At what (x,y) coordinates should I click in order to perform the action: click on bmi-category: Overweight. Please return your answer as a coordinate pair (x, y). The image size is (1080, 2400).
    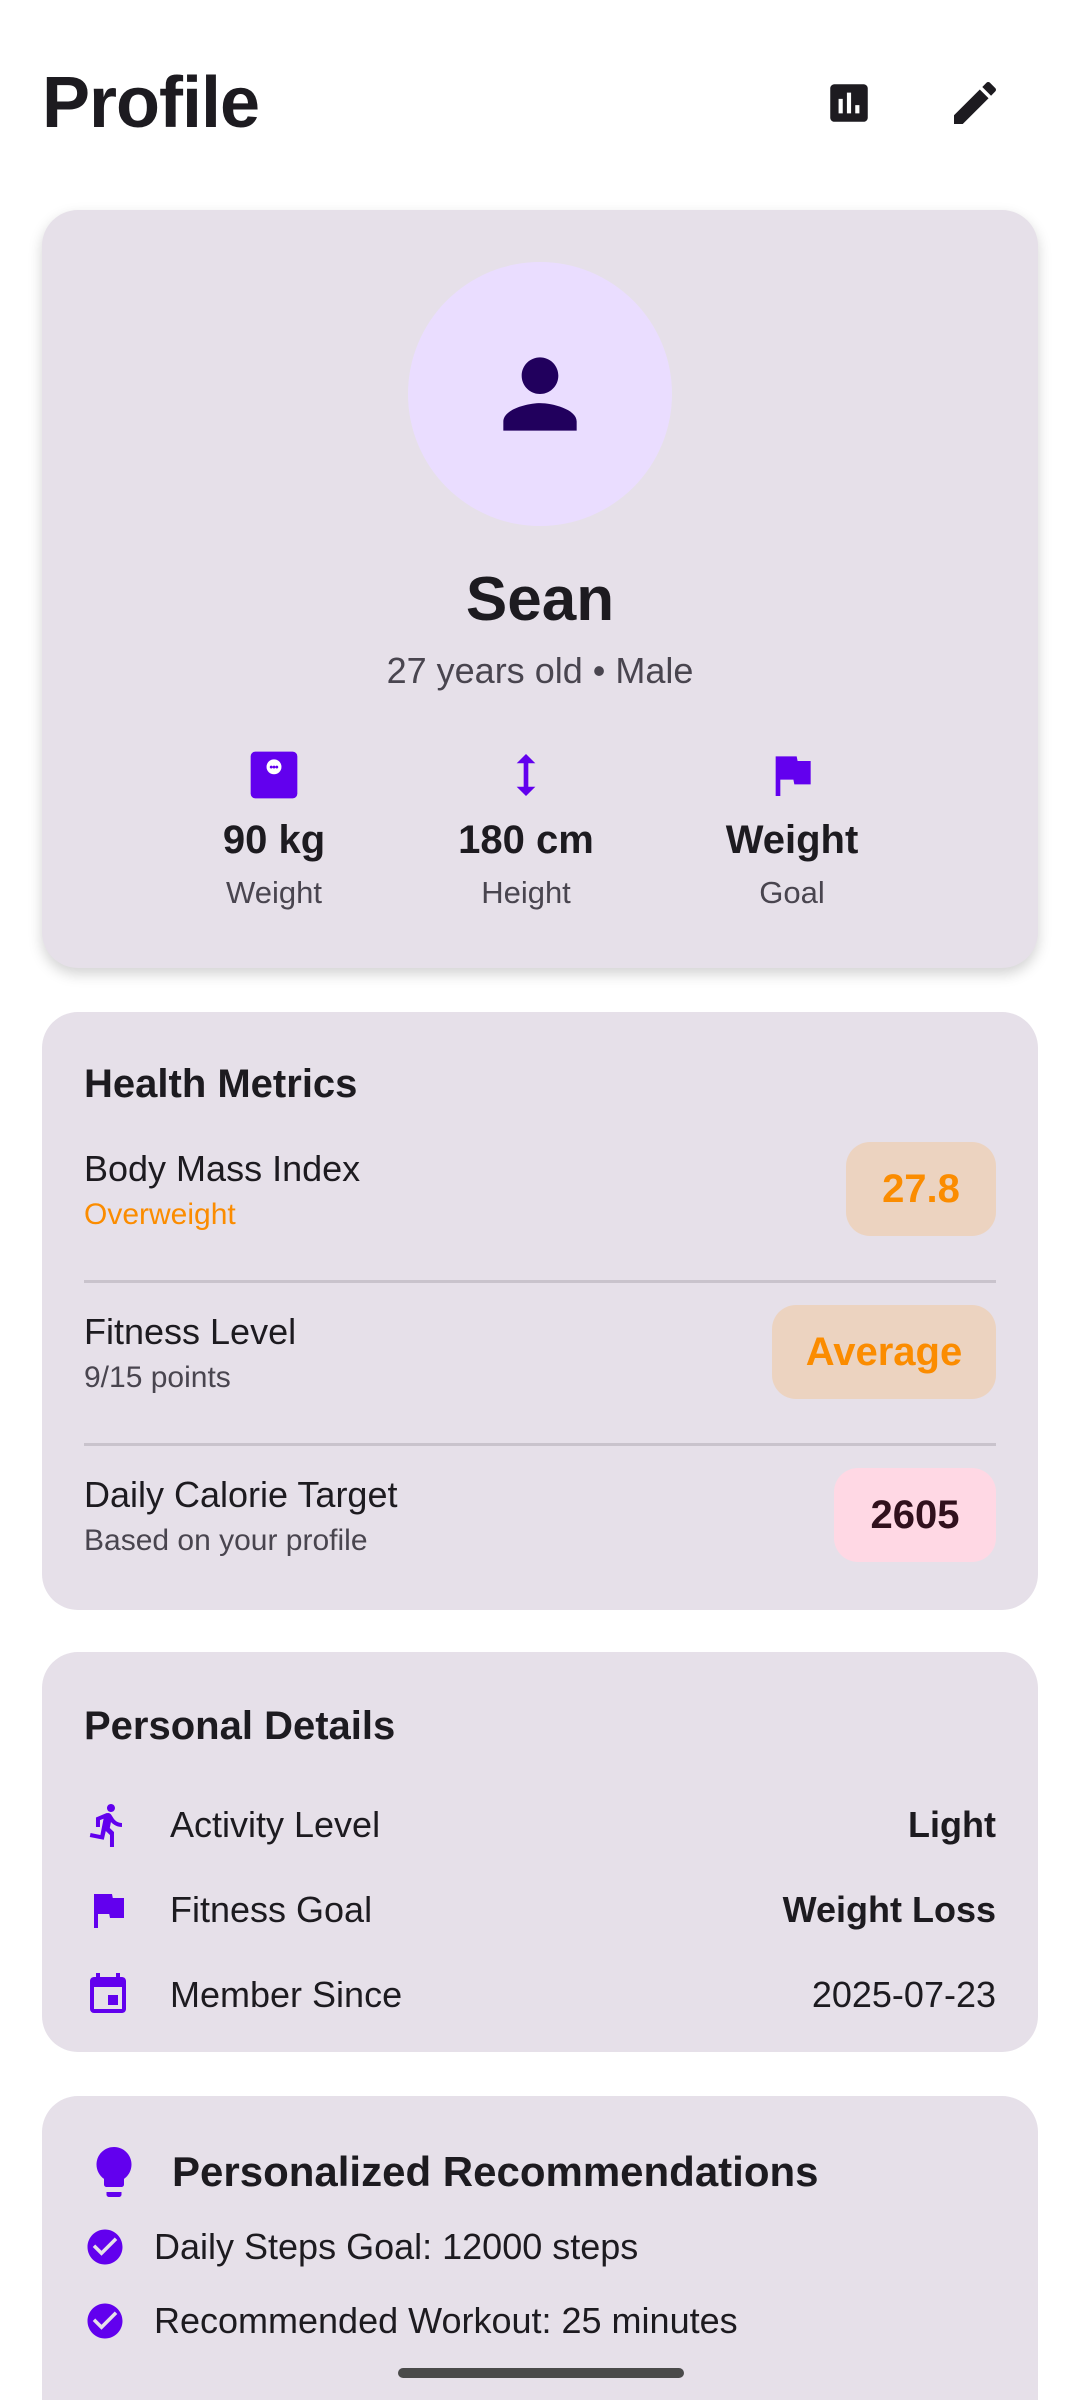
    Looking at the image, I should click on (160, 1214).